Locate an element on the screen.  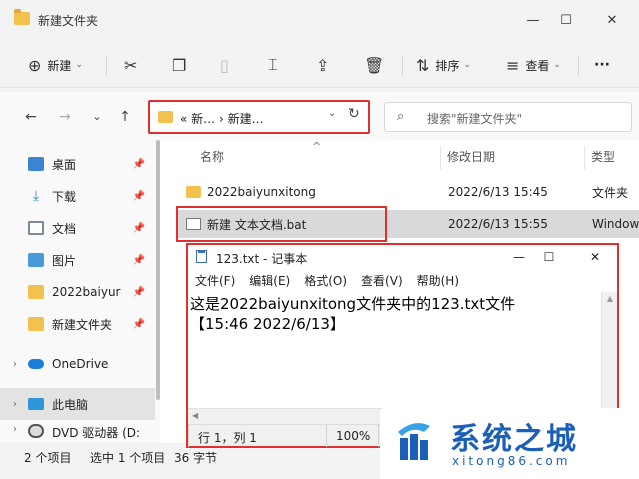
site-logo-icon is located at coordinates (414, 441).